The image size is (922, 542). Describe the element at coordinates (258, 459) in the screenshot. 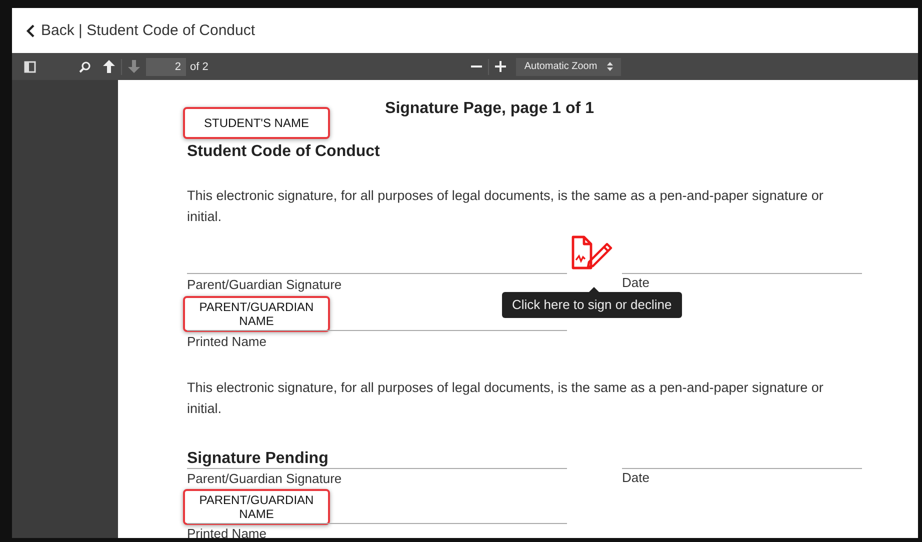

I see `signature-status: Signature Pending` at that location.